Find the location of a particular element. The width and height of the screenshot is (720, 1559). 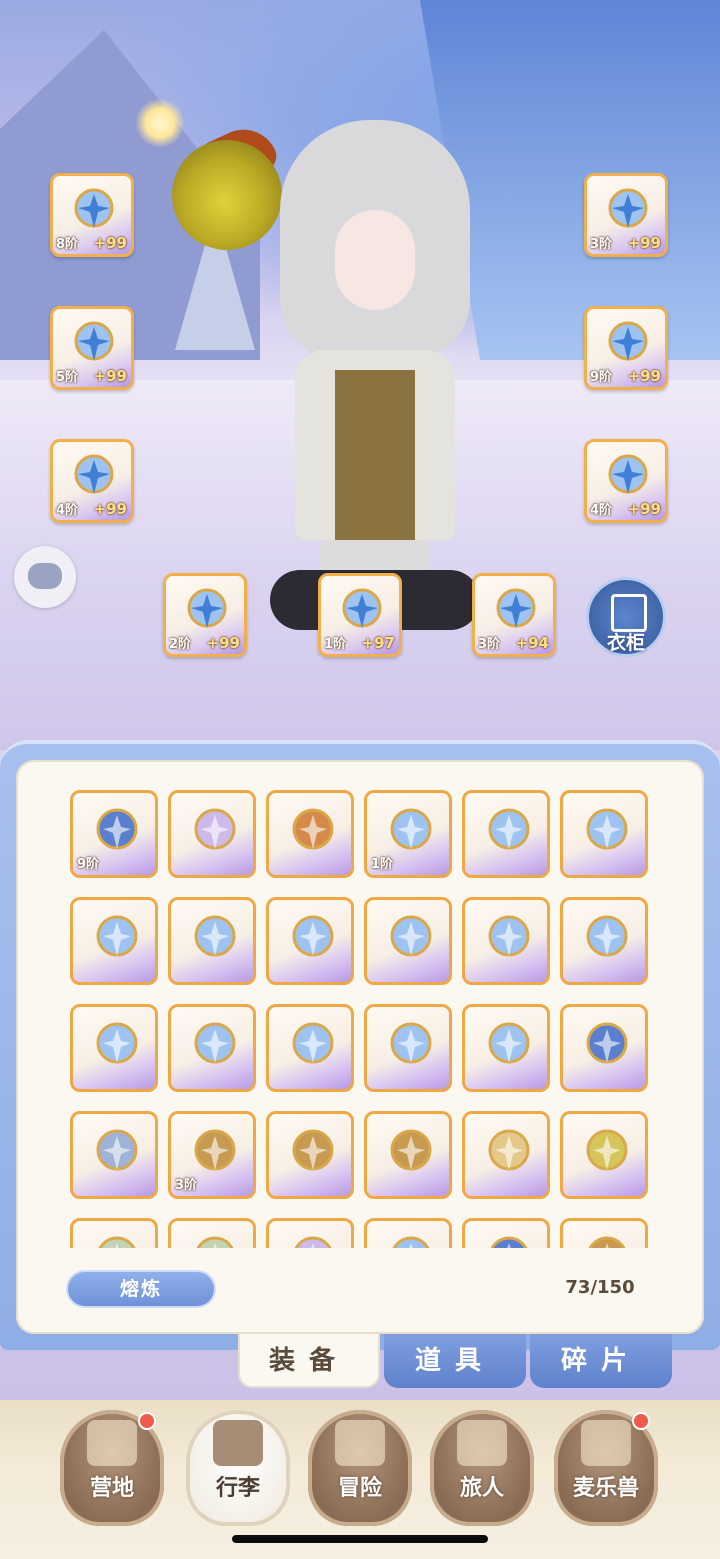

tab-fragments: 碎片 is located at coordinates (601, 1361).